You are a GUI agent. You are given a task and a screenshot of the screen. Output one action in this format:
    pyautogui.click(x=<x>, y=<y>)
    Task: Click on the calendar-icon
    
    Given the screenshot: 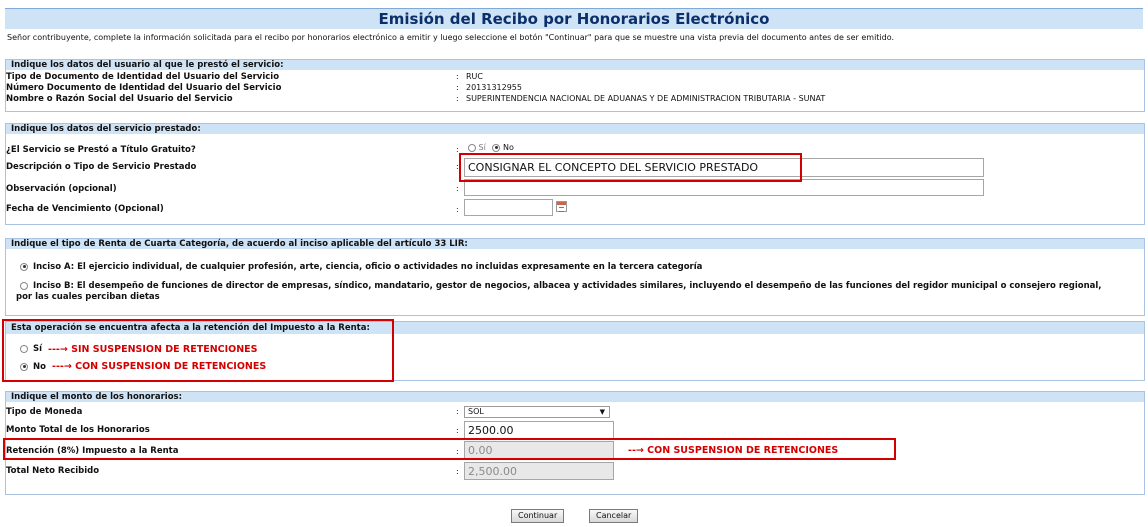 What is the action you would take?
    pyautogui.click(x=561, y=206)
    